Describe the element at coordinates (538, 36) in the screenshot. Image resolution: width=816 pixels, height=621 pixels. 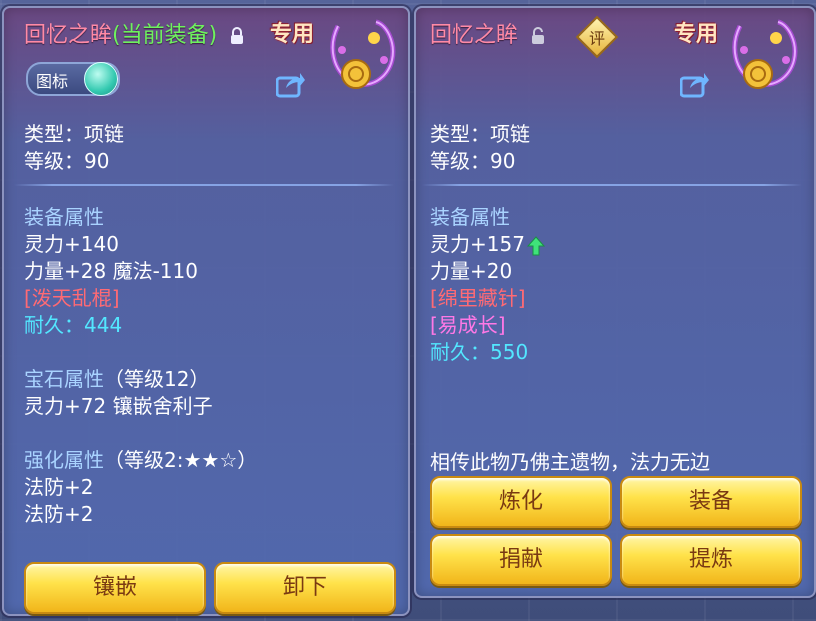
I see `lock-open-icon` at that location.